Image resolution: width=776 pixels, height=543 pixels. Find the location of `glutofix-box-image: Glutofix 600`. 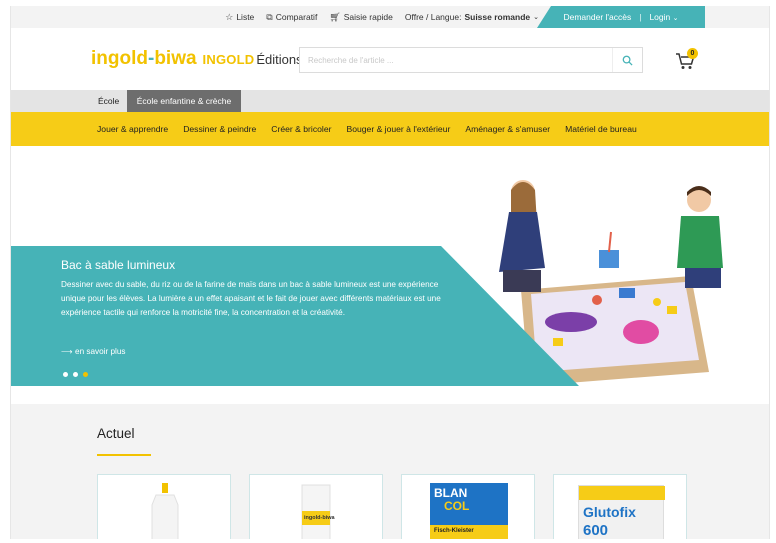

glutofix-box-image: Glutofix 600 is located at coordinates (621, 512).